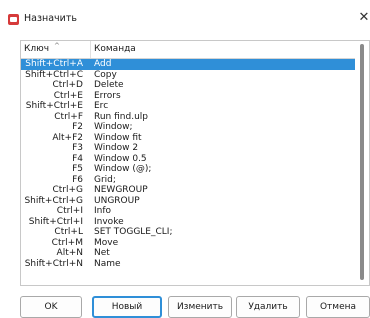 The image size is (370, 318). I want to click on row-key: Ctrl+D, so click(68, 85).